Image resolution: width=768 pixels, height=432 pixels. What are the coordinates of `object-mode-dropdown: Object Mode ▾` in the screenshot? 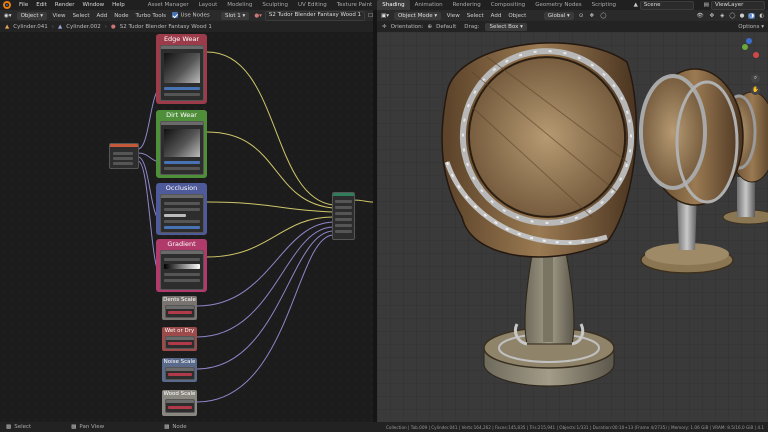 It's located at (417, 15).